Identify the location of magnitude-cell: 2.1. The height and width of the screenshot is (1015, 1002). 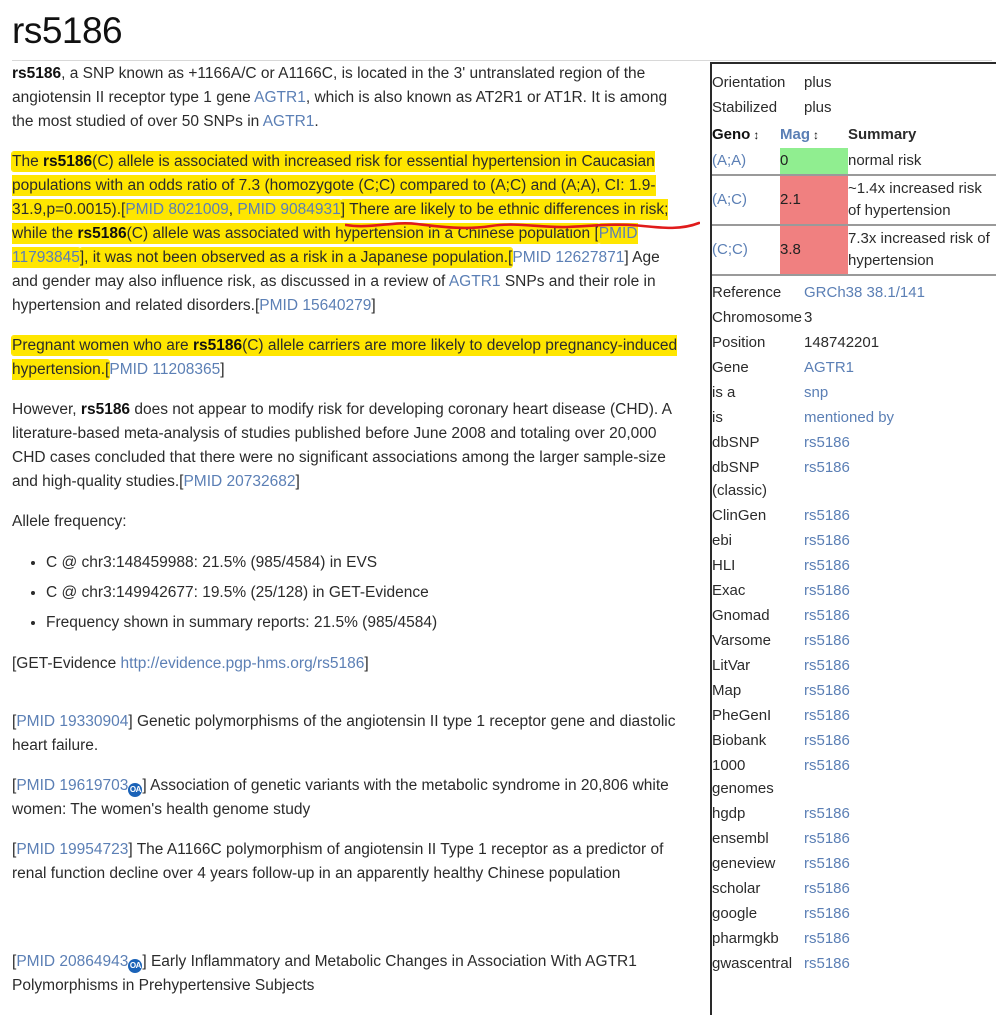
(814, 200).